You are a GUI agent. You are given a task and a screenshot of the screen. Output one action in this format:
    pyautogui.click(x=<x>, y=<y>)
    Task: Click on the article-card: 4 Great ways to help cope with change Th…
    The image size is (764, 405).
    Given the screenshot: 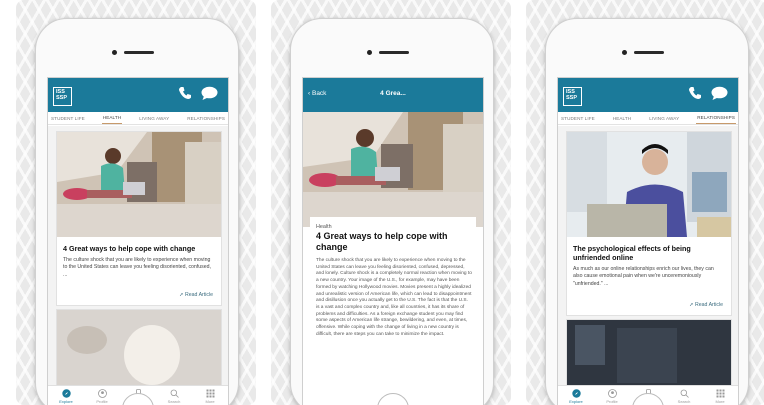 What is the action you would take?
    pyautogui.click(x=139, y=218)
    